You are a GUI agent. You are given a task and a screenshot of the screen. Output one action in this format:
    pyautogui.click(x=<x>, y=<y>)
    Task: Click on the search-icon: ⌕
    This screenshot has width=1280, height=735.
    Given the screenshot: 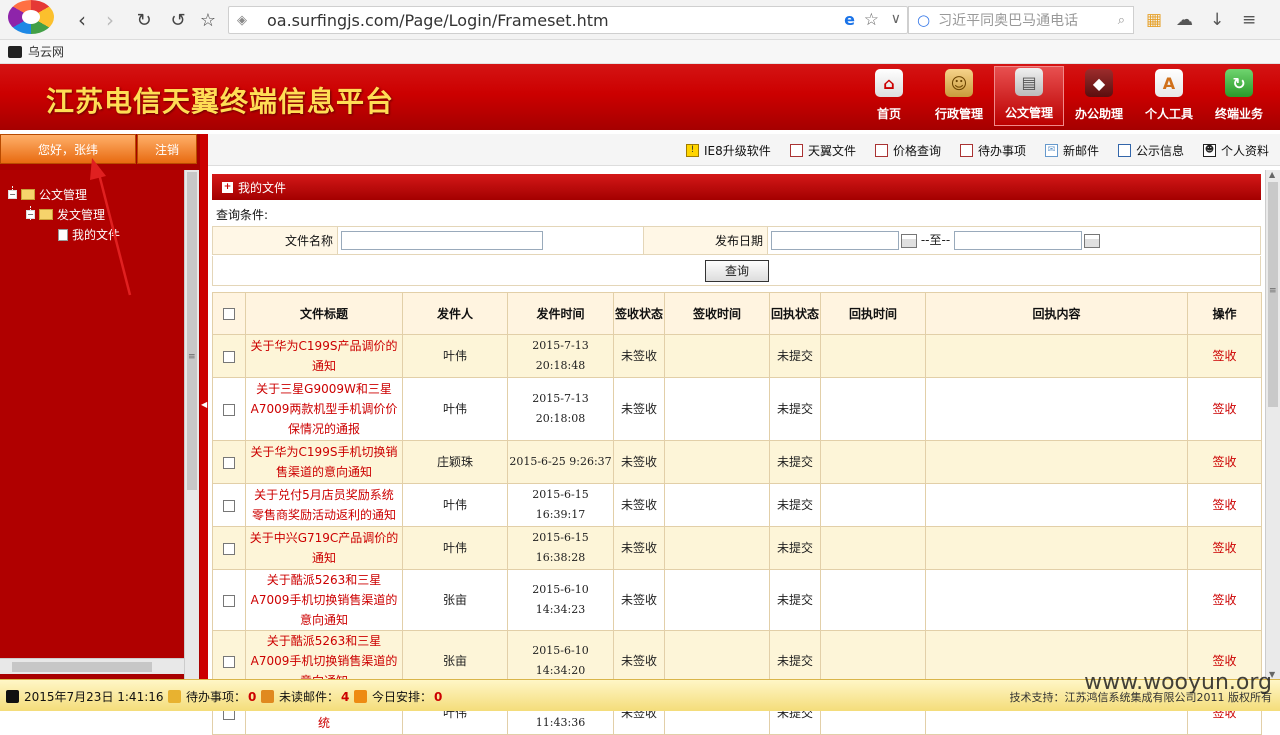 What is the action you would take?
    pyautogui.click(x=1121, y=20)
    